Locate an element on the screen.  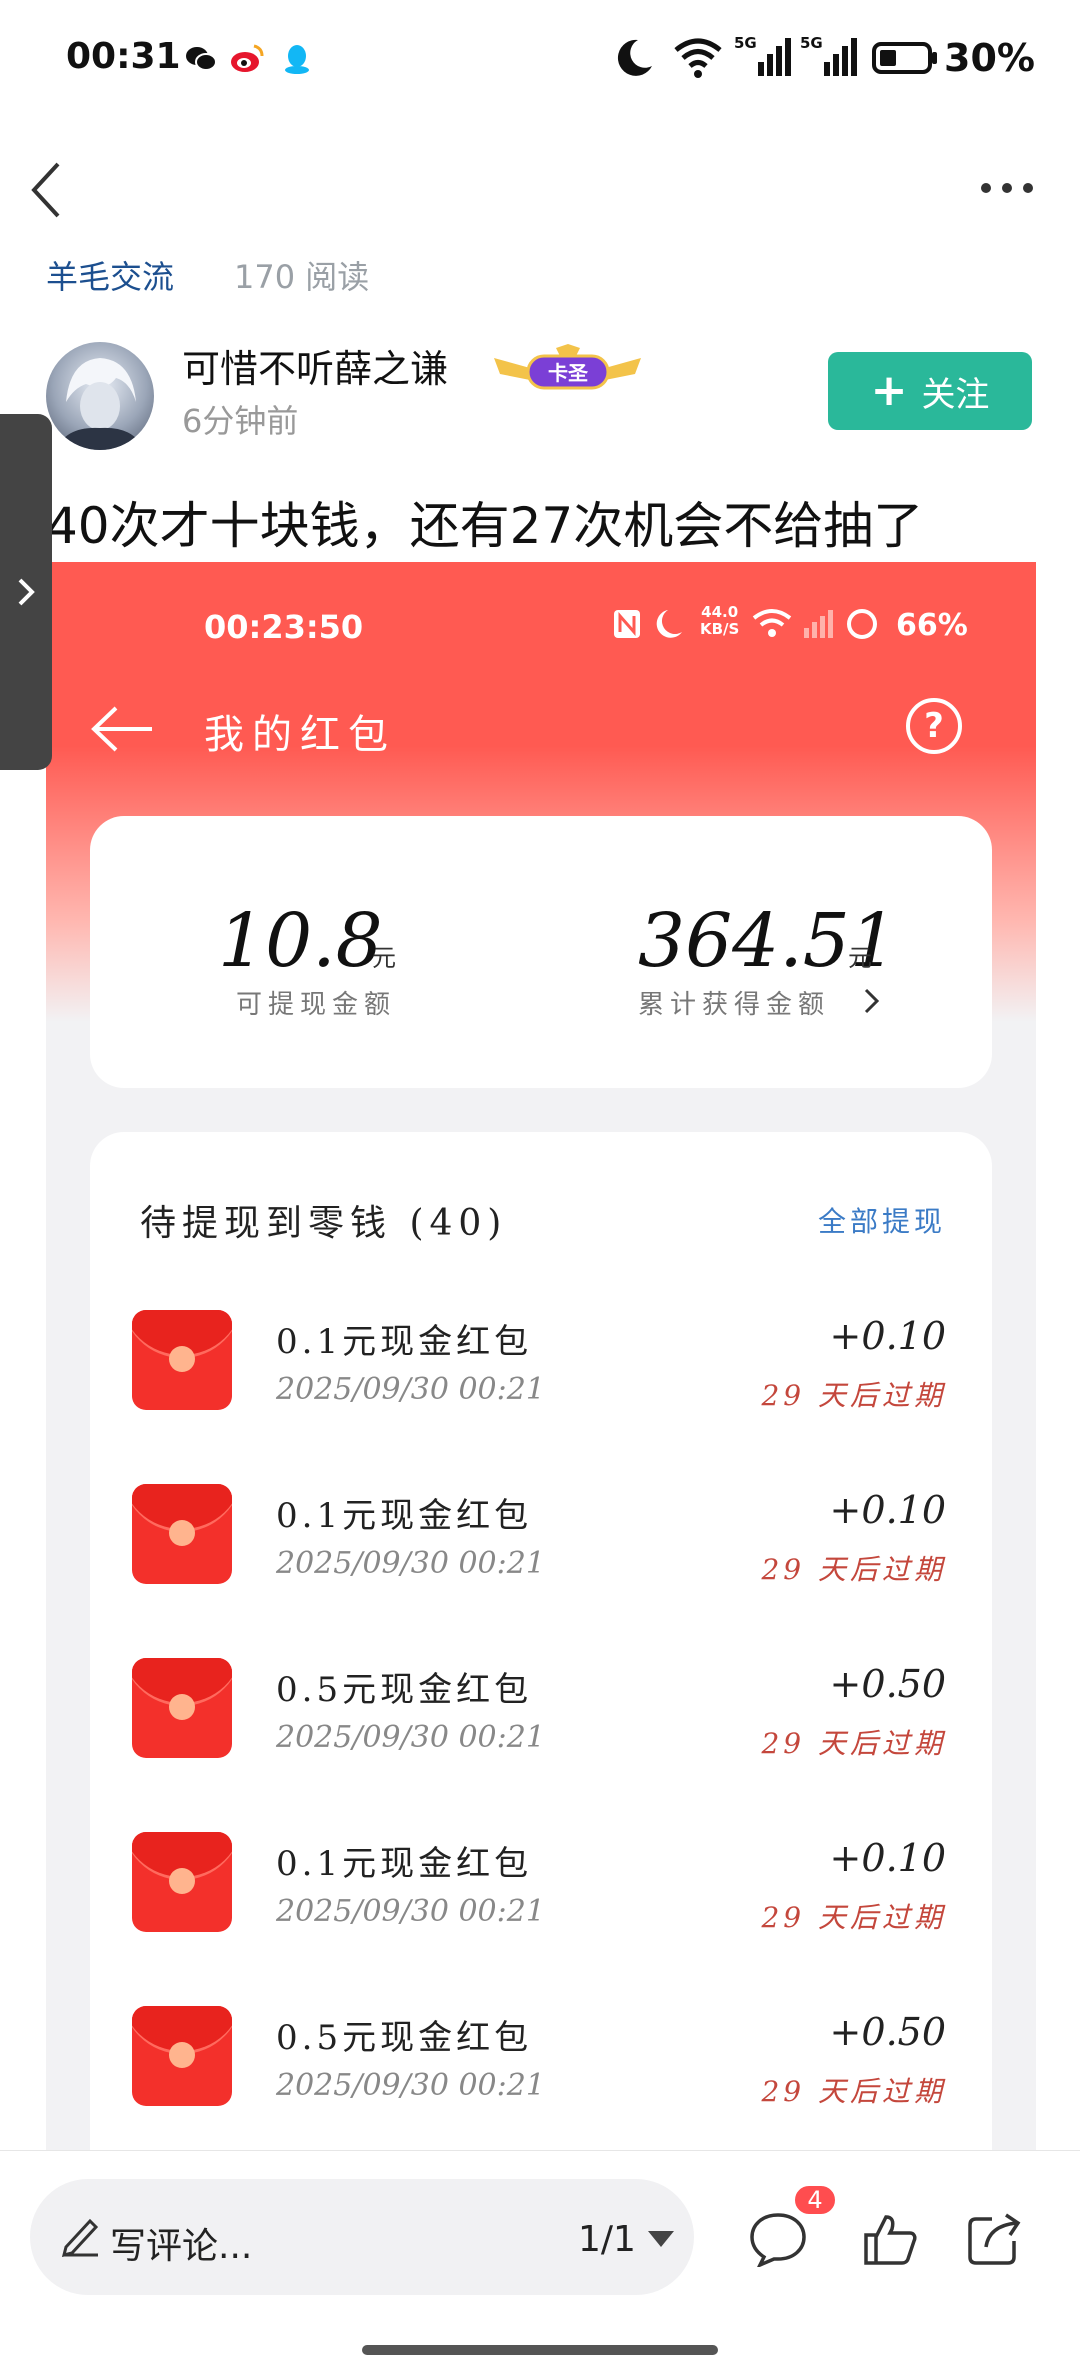
inner-battery: 66% is located at coordinates (932, 625).